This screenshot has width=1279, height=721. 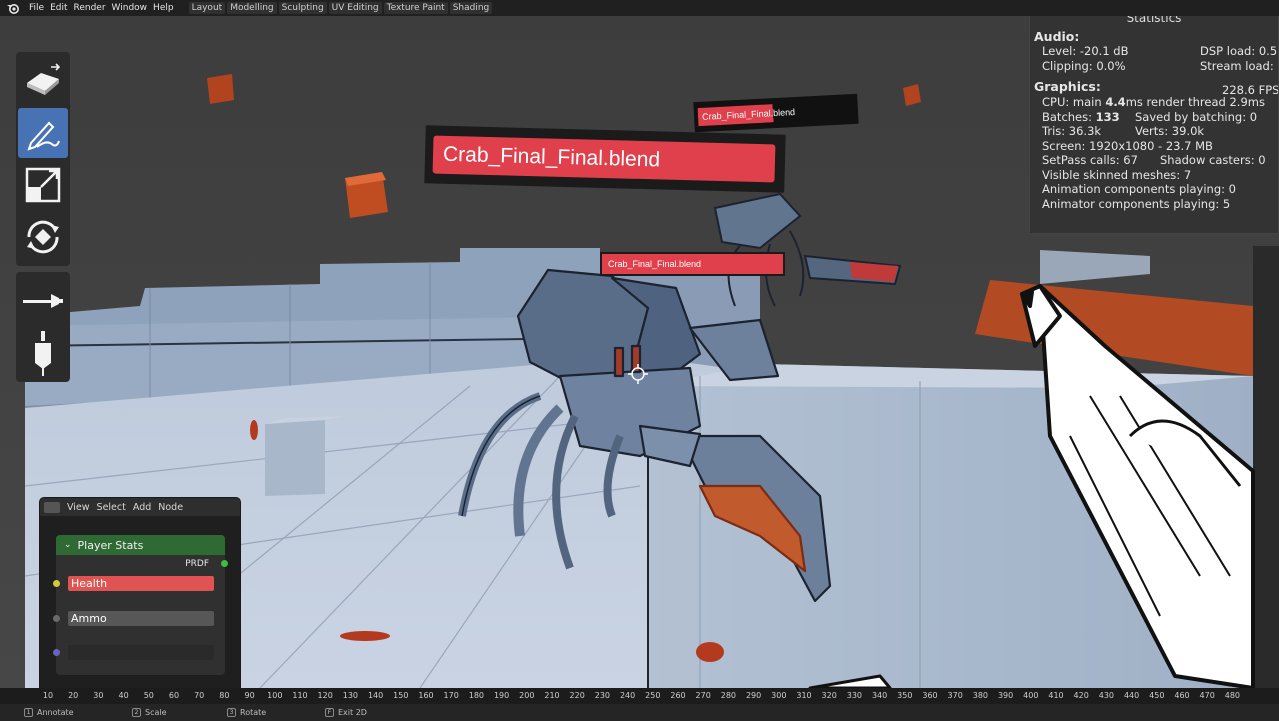 I want to click on ruler-tick: 440, so click(x=1131, y=695).